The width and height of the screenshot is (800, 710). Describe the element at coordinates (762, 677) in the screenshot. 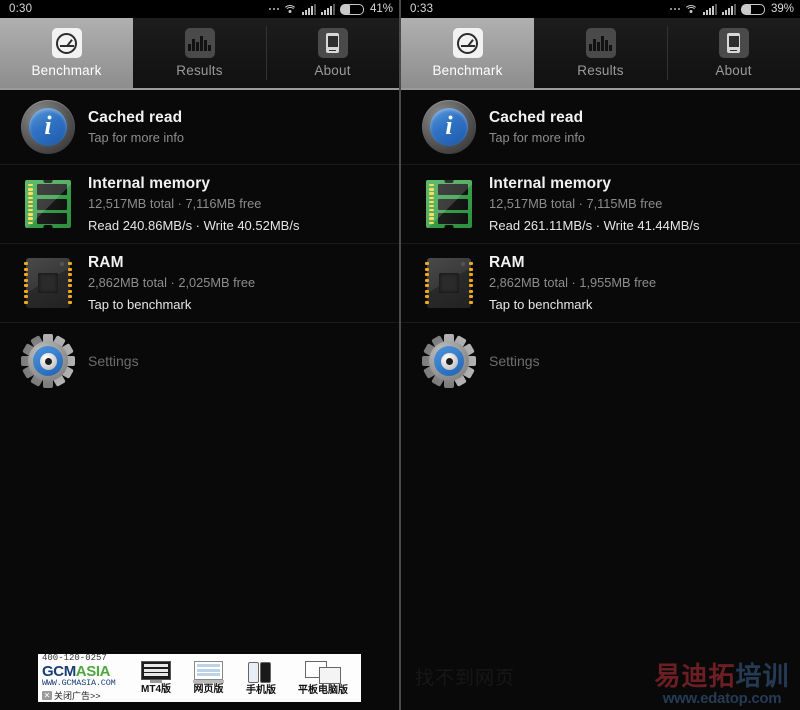

I see `watermark-cn-blue: 培训` at that location.